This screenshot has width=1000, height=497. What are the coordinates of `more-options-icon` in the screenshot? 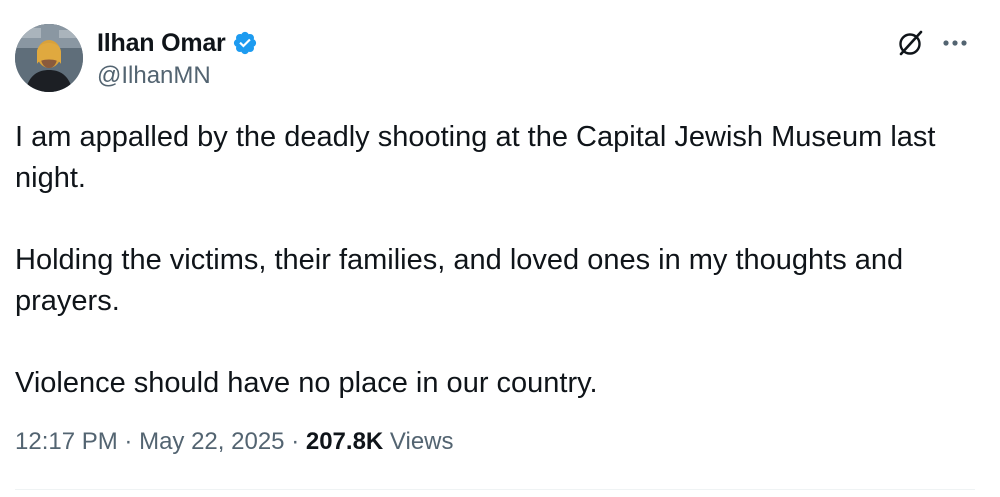 It's located at (955, 43).